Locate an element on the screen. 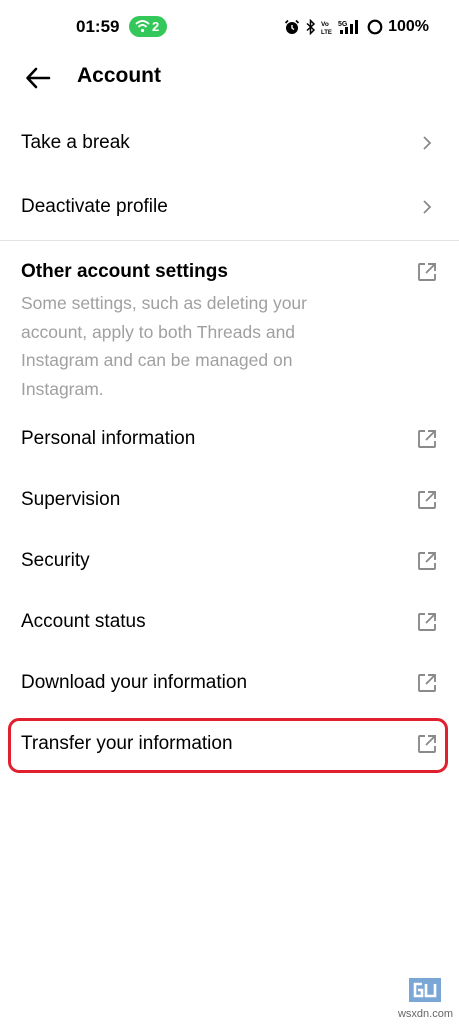  svg-text: LTE is located at coordinates (326, 32).